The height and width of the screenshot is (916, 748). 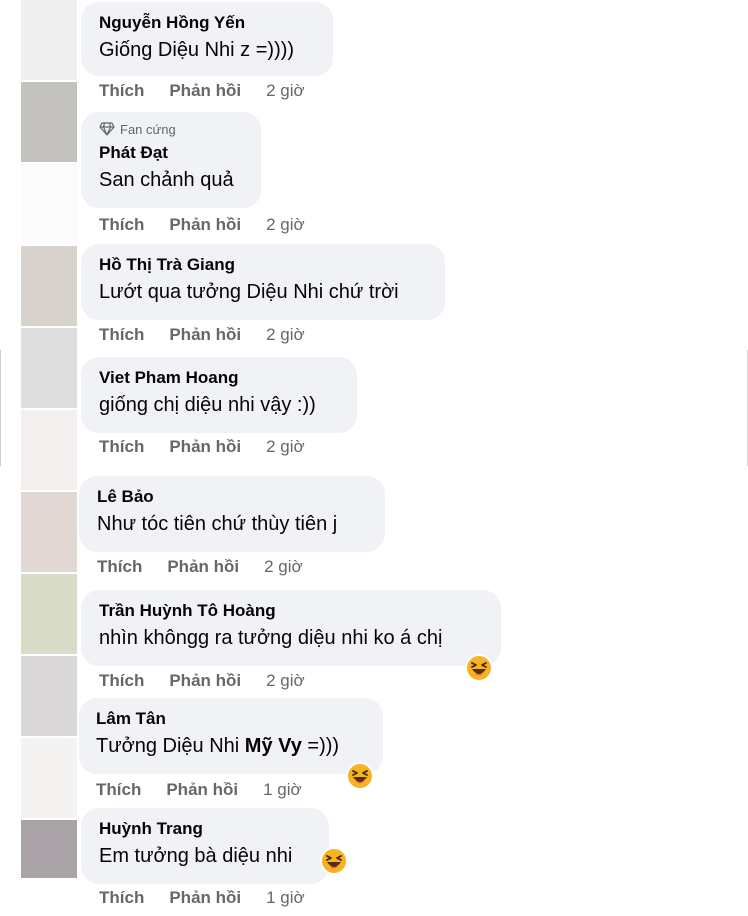 What do you see at coordinates (207, 23) in the screenshot?
I see `commenter-name: Nguyễn Hồng Yến` at bounding box center [207, 23].